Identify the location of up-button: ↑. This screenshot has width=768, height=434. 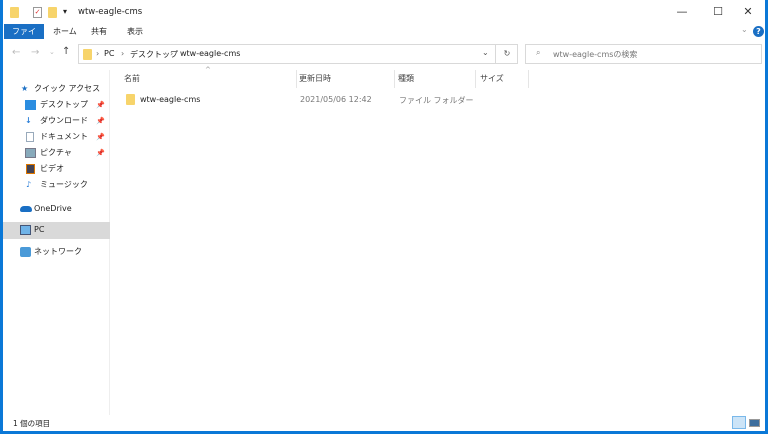
(66, 51).